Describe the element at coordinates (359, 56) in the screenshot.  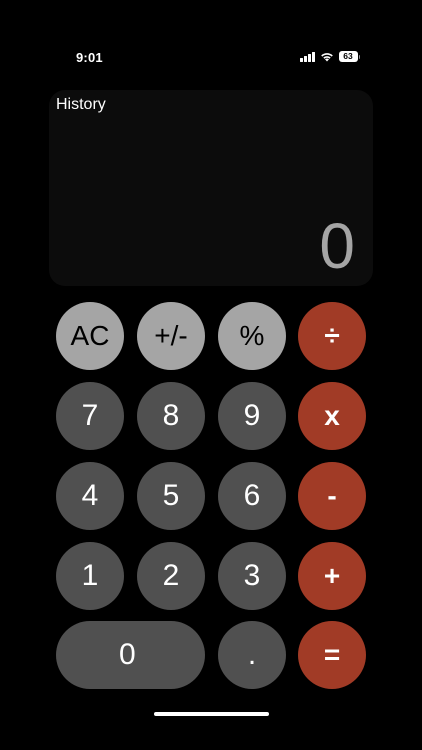
I see `battery-tip` at that location.